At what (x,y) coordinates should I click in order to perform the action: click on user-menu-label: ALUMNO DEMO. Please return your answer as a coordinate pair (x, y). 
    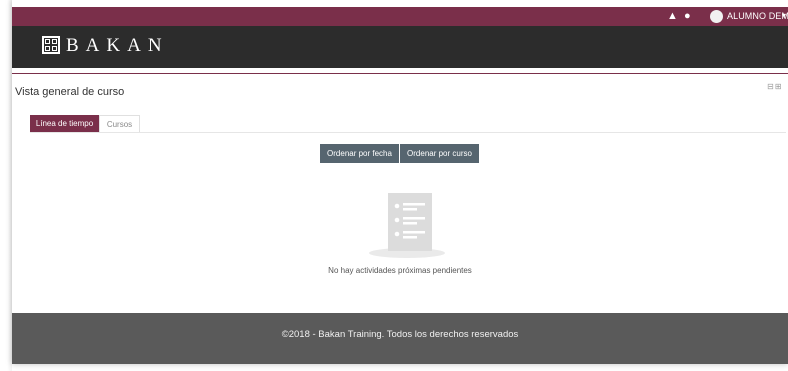
    Looking at the image, I should click on (757, 16).